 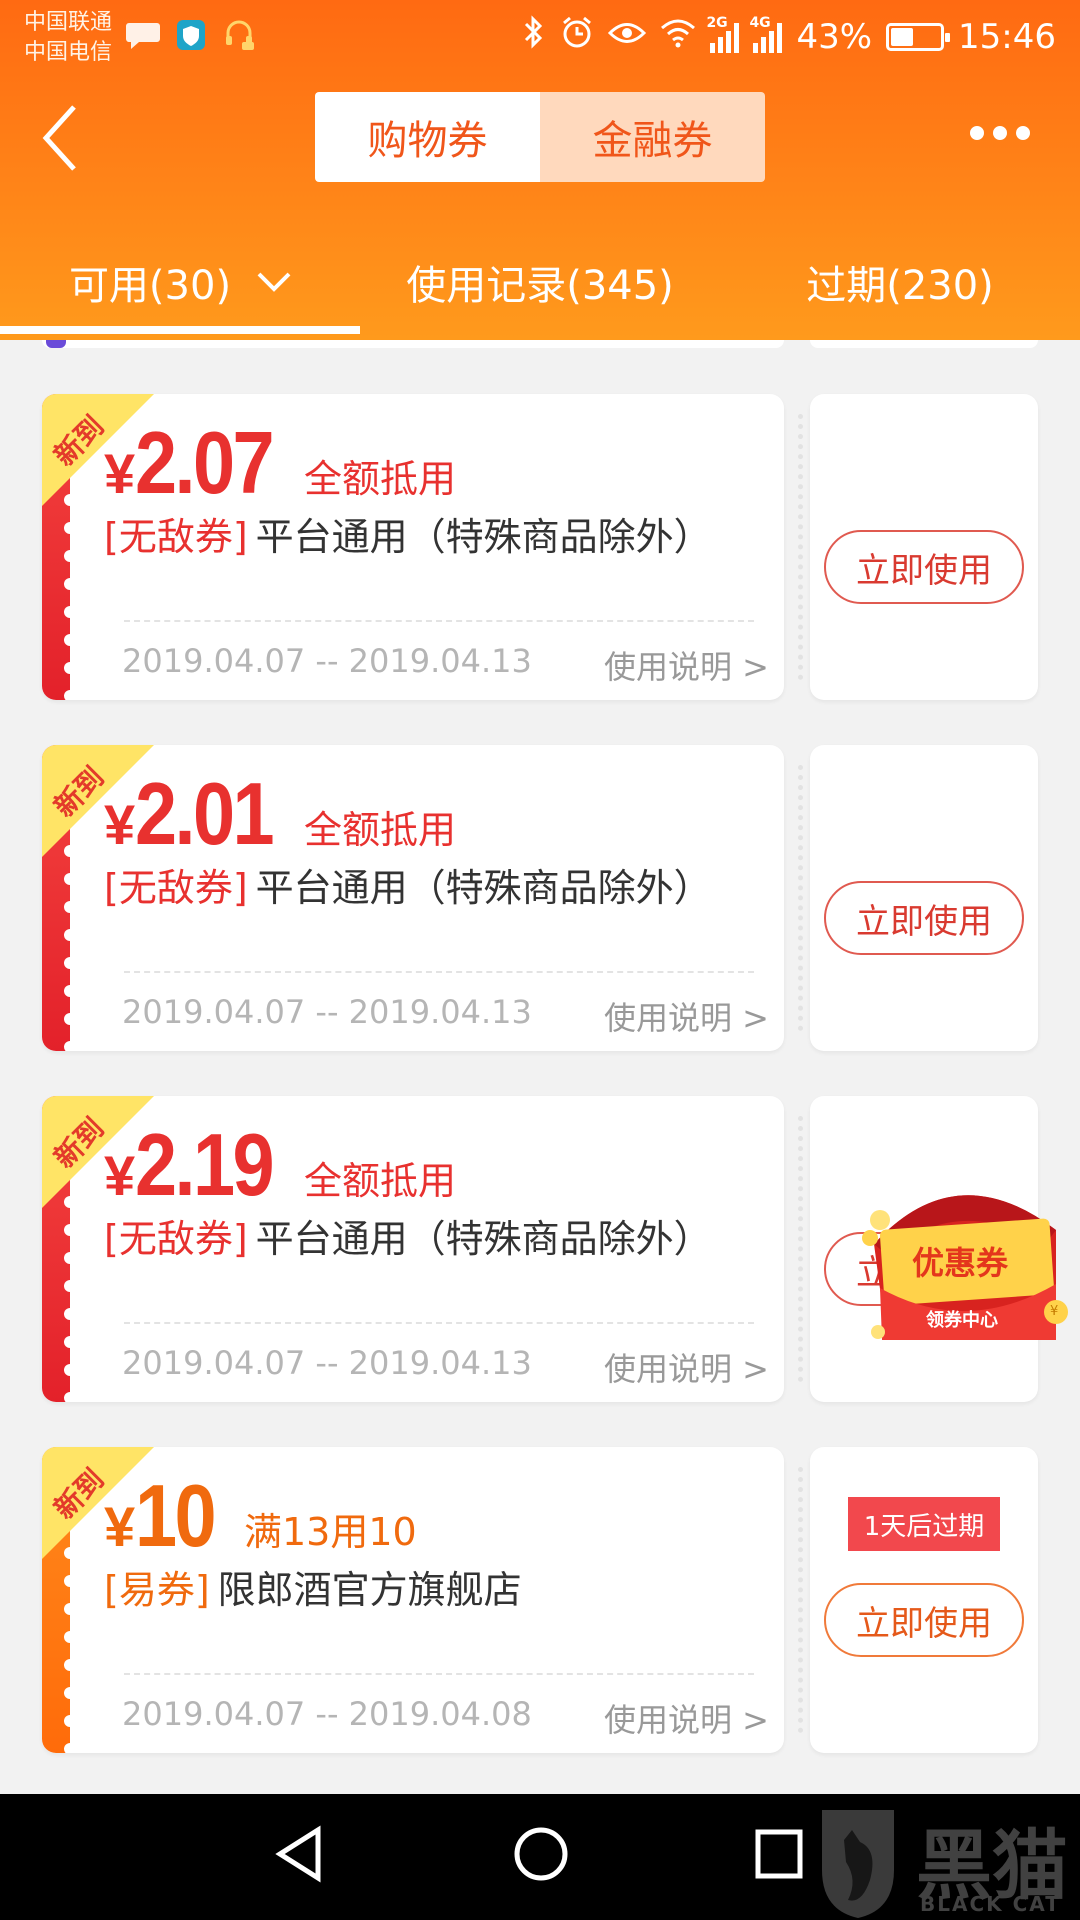 What do you see at coordinates (205, 1164) in the screenshot?
I see `coupon-amount: 2.19` at bounding box center [205, 1164].